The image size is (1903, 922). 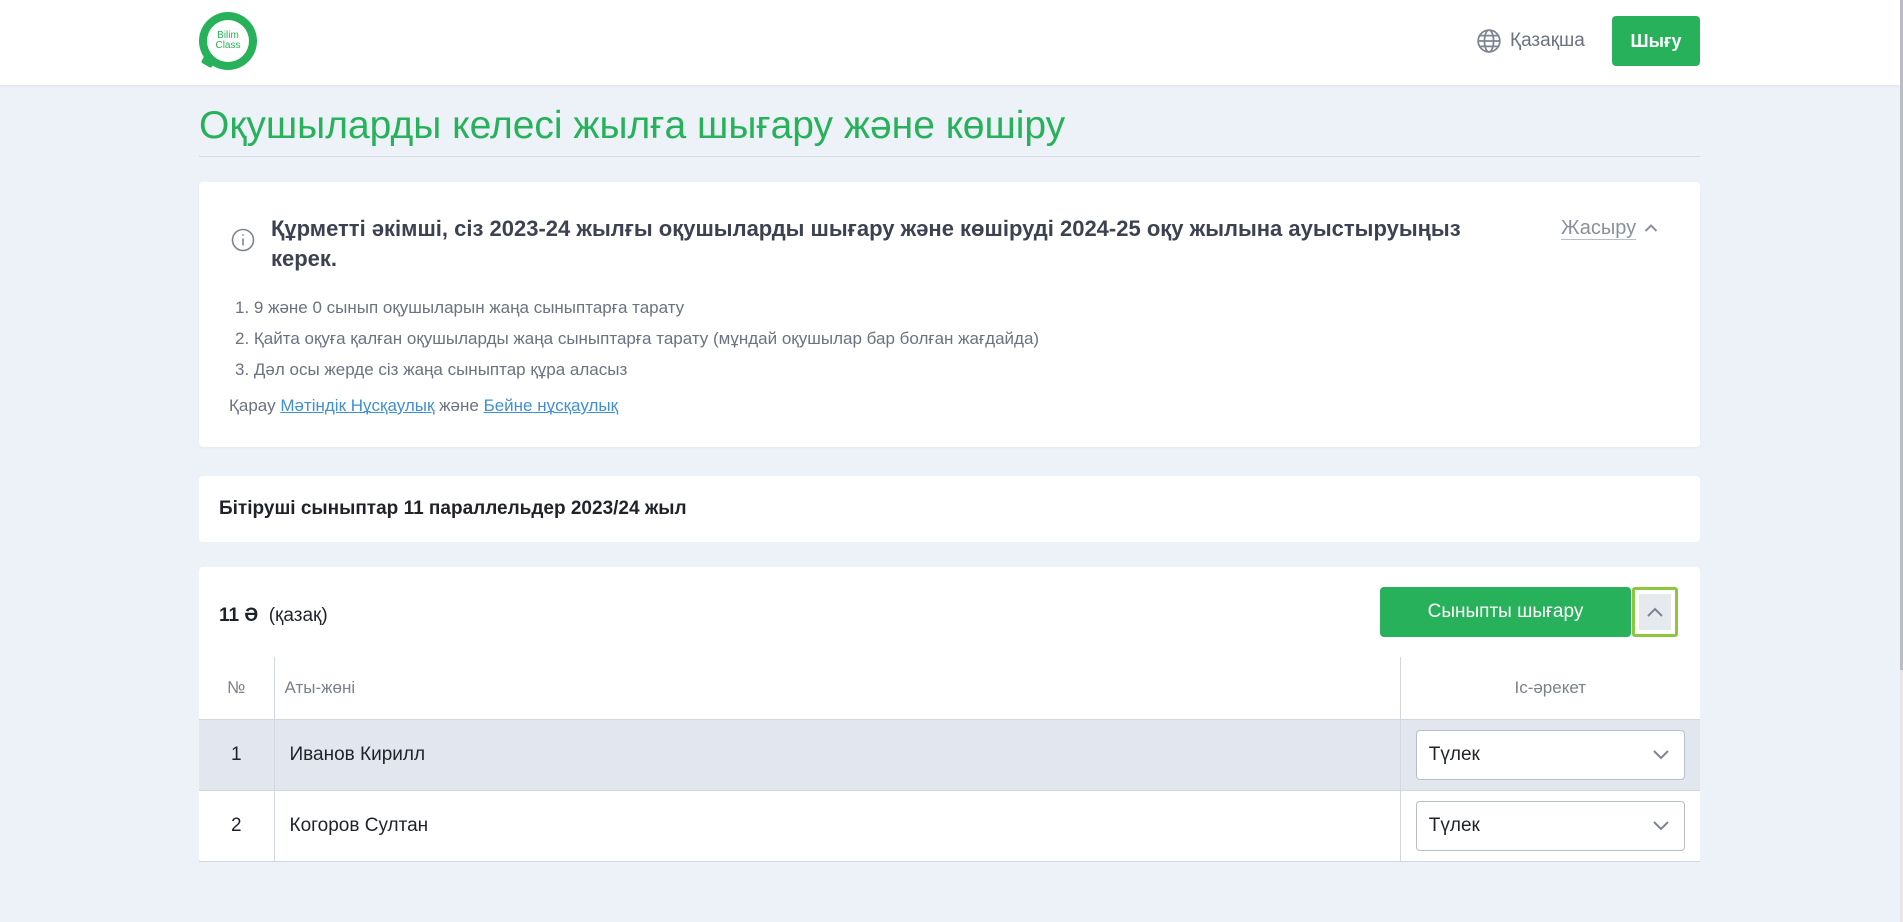 What do you see at coordinates (837, 826) in the screenshot?
I see `student-name: Когоров Султан` at bounding box center [837, 826].